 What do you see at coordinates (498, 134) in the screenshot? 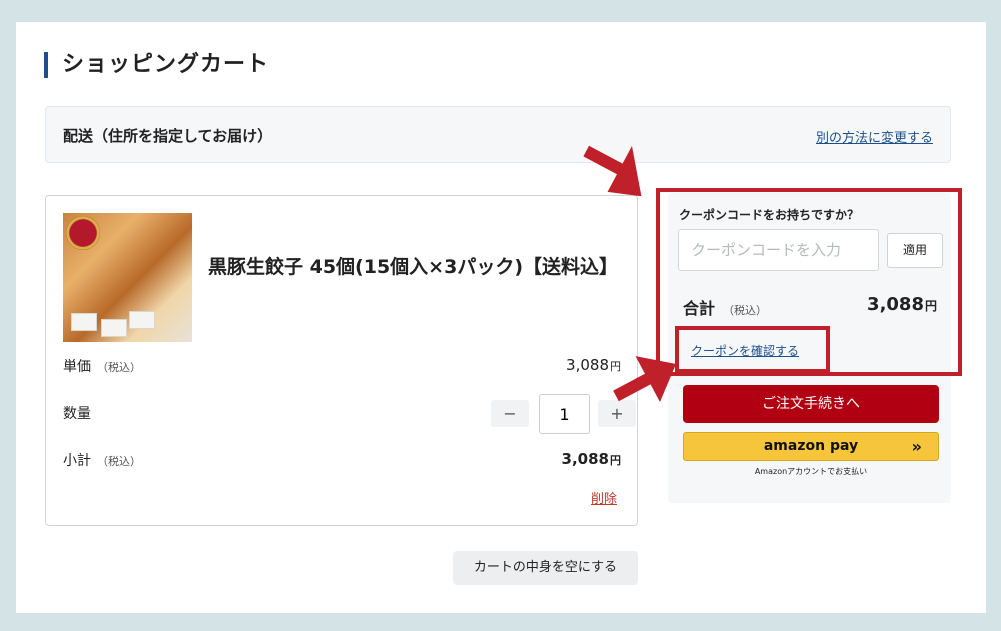
I see `delivery-box: 配送（住所を指定してお届け） 別の方法に変更する` at bounding box center [498, 134].